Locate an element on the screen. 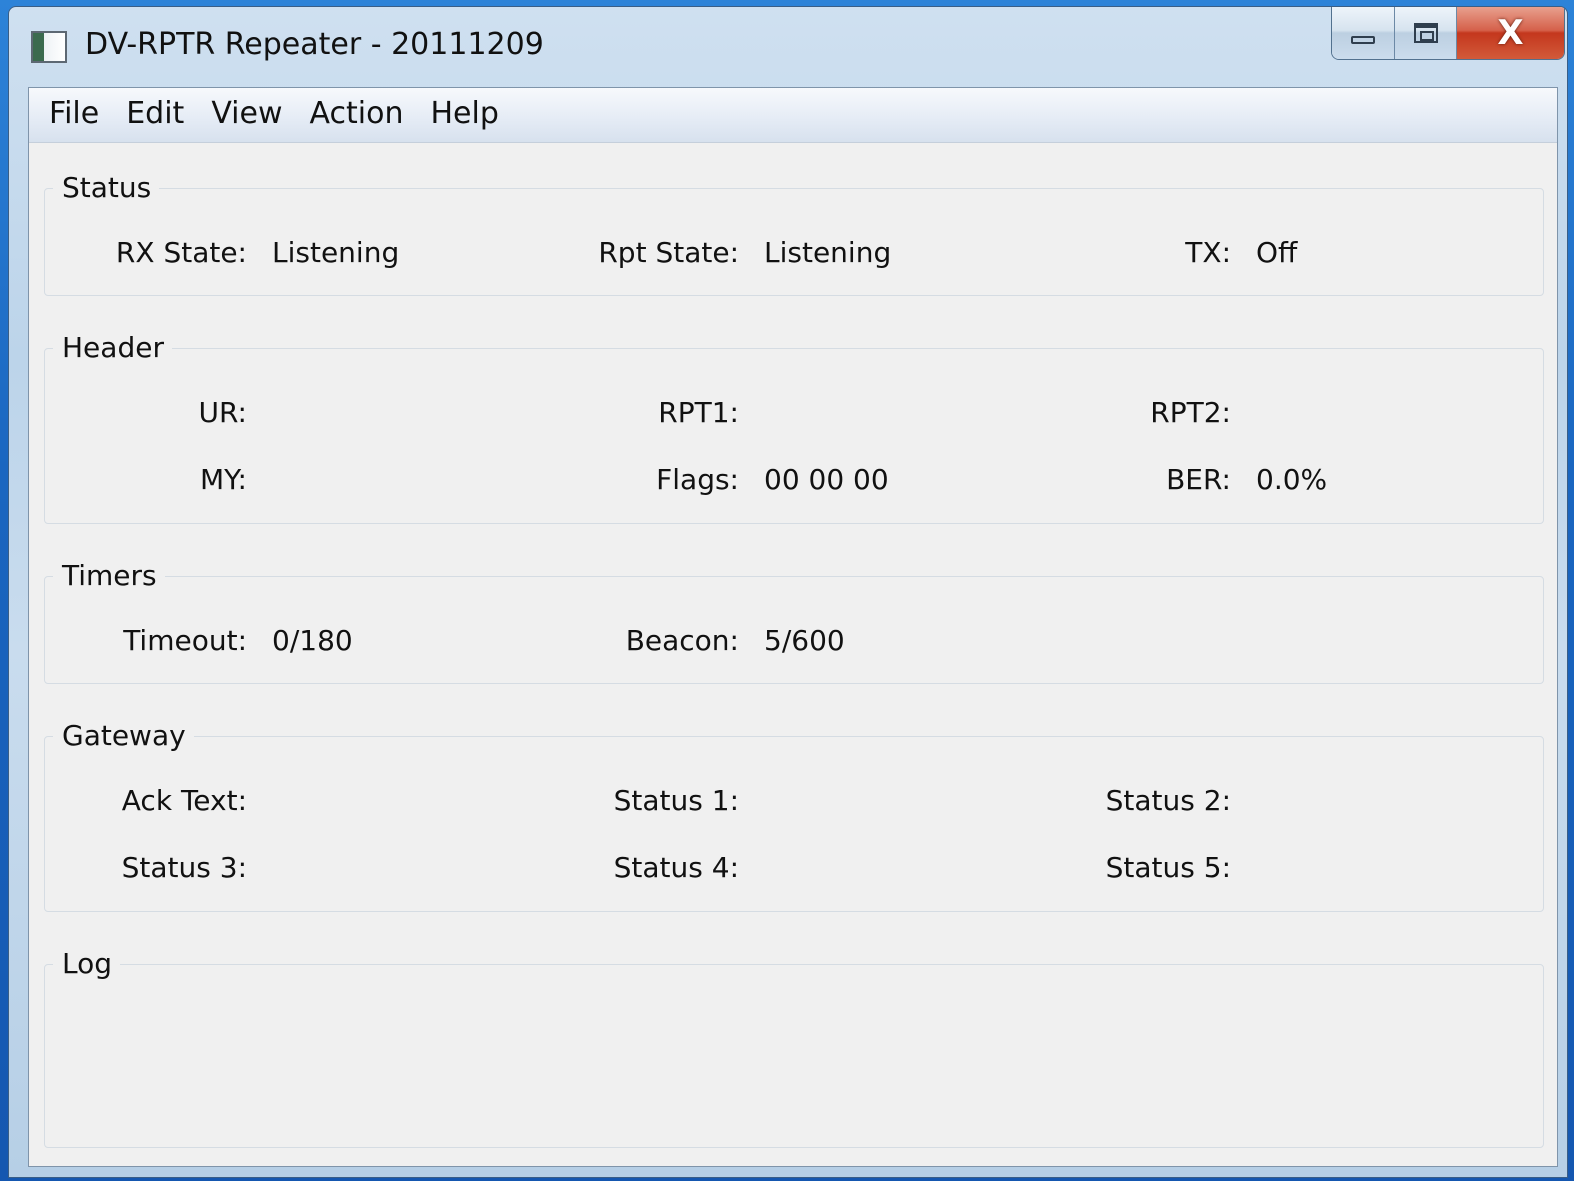 This screenshot has height=1181, width=1574. app-icon is located at coordinates (49, 47).